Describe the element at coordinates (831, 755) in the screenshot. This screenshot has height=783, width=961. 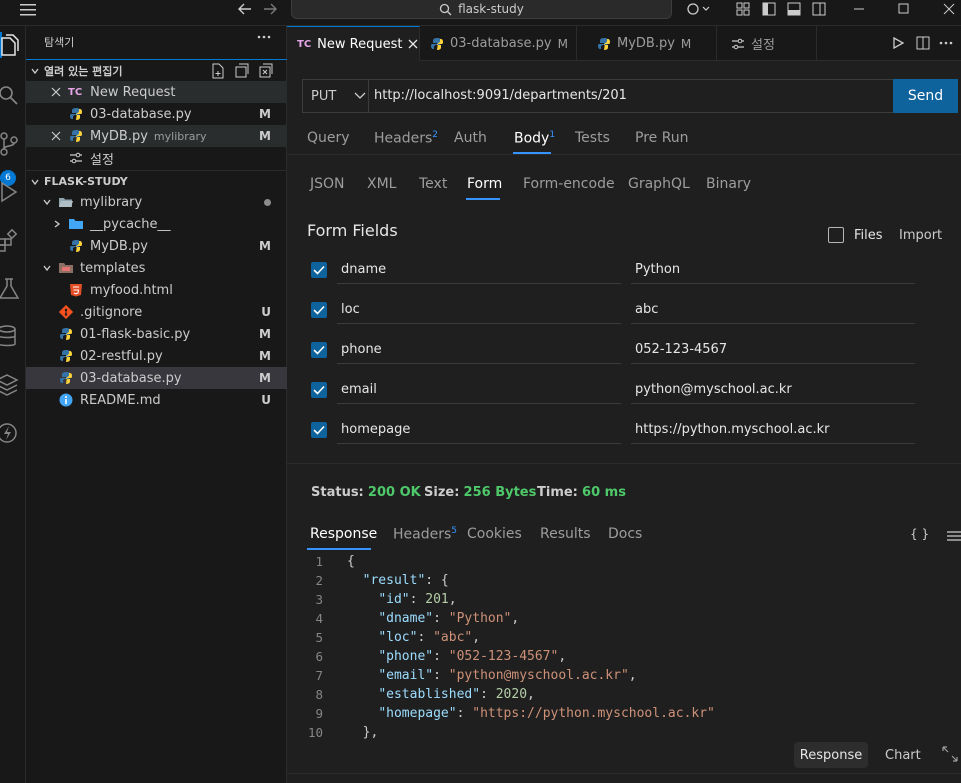
I see `view-response-button: Response` at that location.